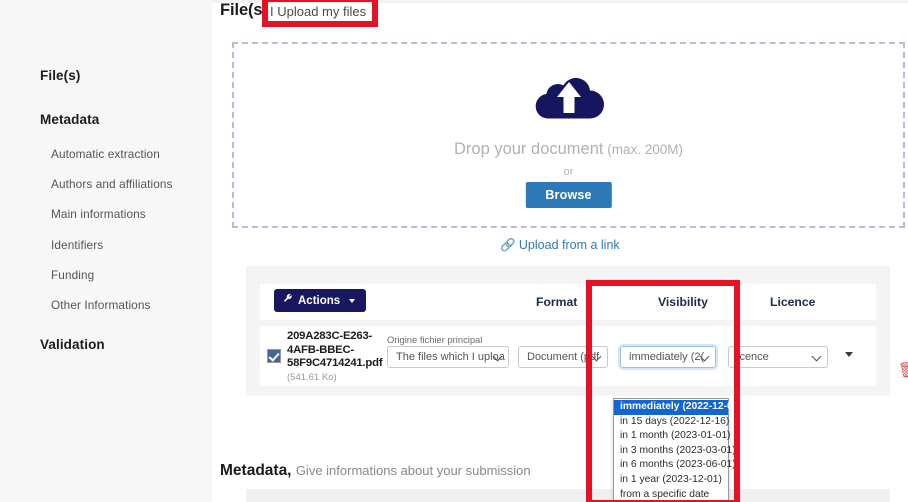 This screenshot has width=908, height=502. I want to click on sidebar-group-validation: Validation, so click(72, 344).